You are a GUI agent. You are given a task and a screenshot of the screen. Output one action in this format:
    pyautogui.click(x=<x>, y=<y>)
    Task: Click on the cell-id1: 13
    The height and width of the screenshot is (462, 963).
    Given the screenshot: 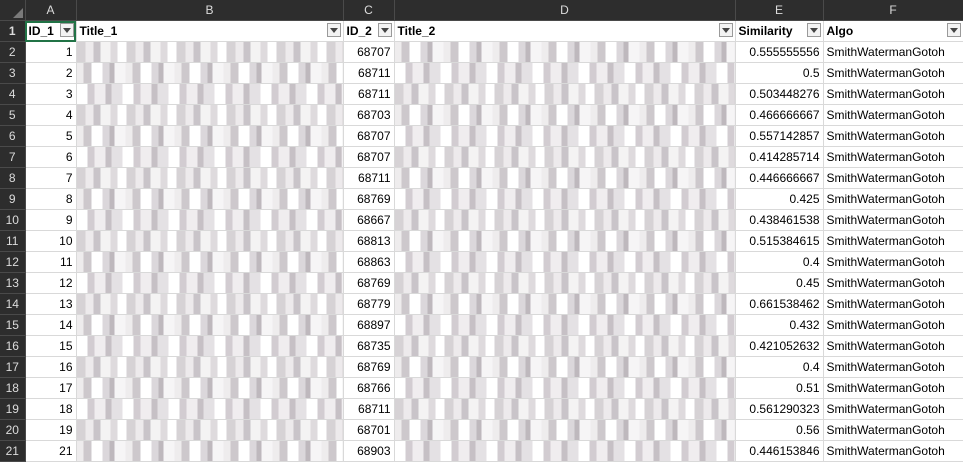 What is the action you would take?
    pyautogui.click(x=51, y=304)
    